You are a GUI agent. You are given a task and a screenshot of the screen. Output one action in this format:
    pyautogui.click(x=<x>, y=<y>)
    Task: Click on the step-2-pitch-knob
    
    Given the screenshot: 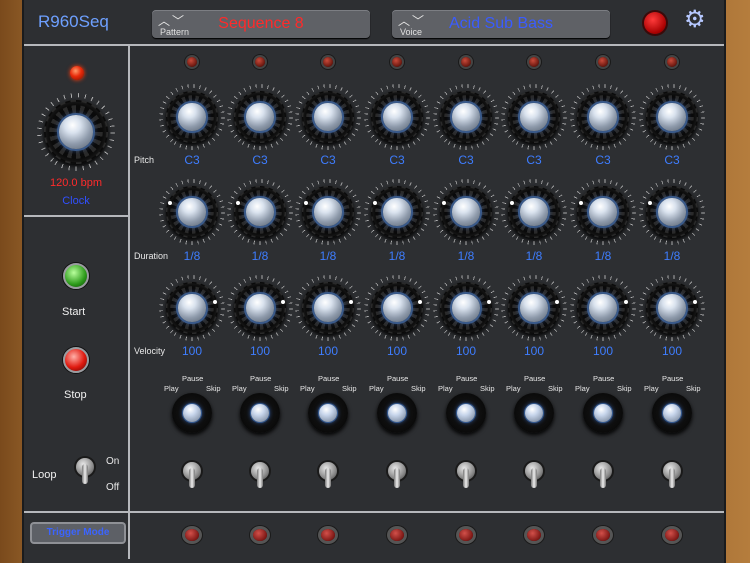 What is the action you would take?
    pyautogui.click(x=260, y=117)
    